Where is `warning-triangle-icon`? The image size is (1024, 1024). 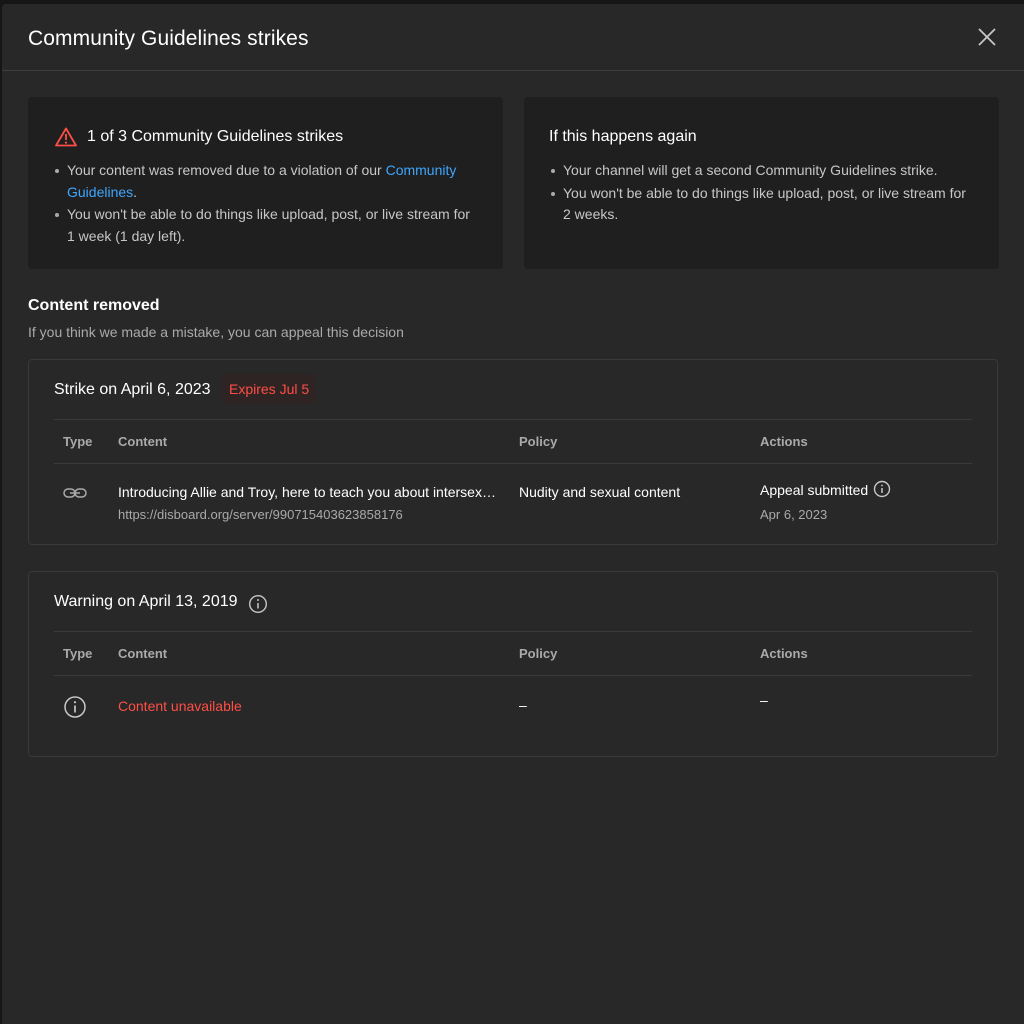
warning-triangle-icon is located at coordinates (66, 137).